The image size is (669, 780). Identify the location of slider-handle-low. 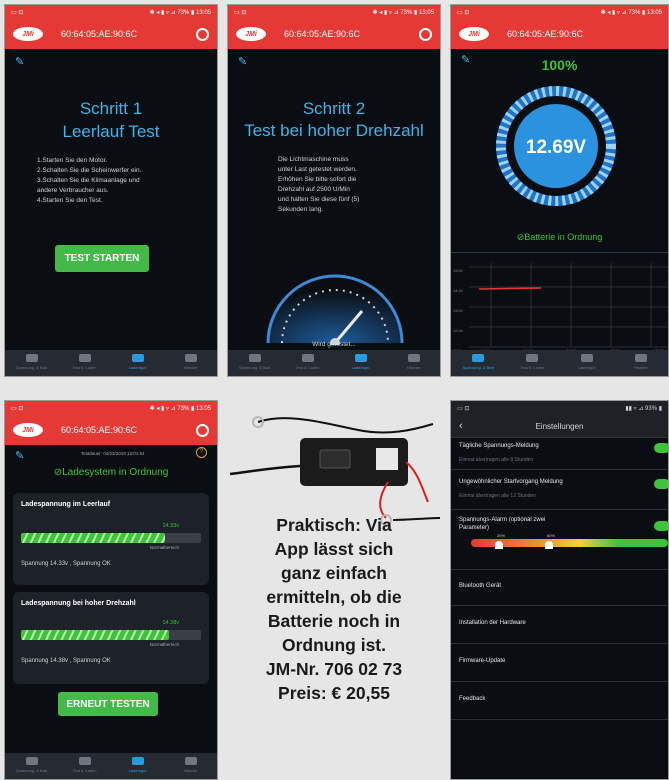
(499, 545).